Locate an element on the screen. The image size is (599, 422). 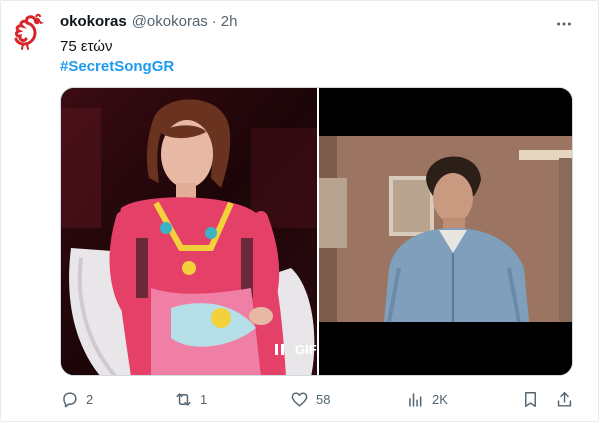
more-icon is located at coordinates (564, 24).